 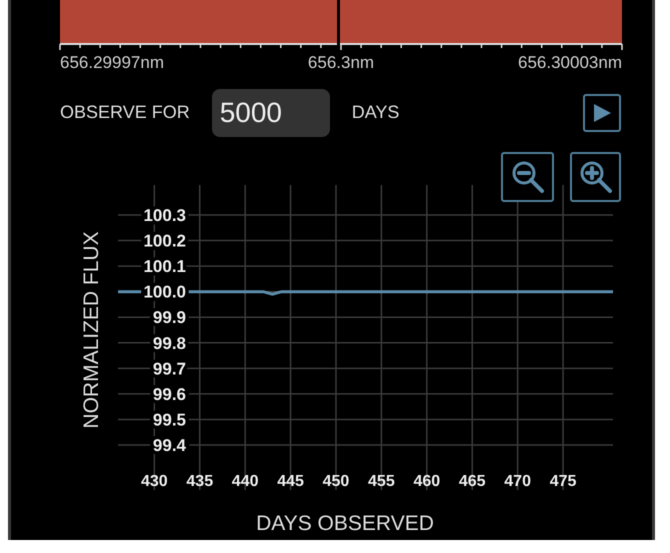 What do you see at coordinates (245, 481) in the screenshot?
I see `x-tick-label: 440` at bounding box center [245, 481].